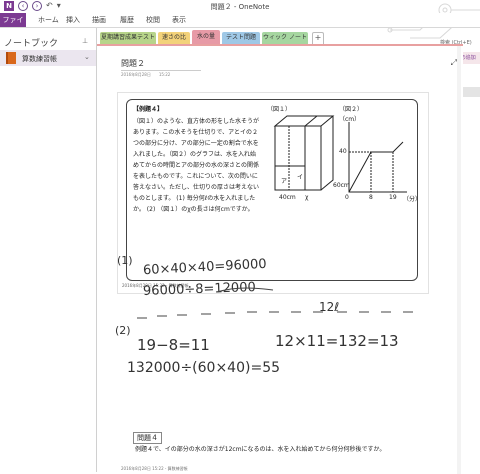 The image size is (480, 474). I want to click on section-tab-speed-ratio: 速さの比, so click(174, 38).